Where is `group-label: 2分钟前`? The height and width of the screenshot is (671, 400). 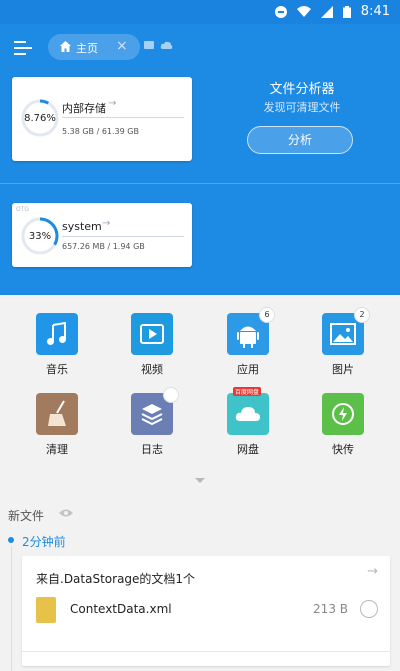
group-label: 2分钟前 is located at coordinates (44, 542).